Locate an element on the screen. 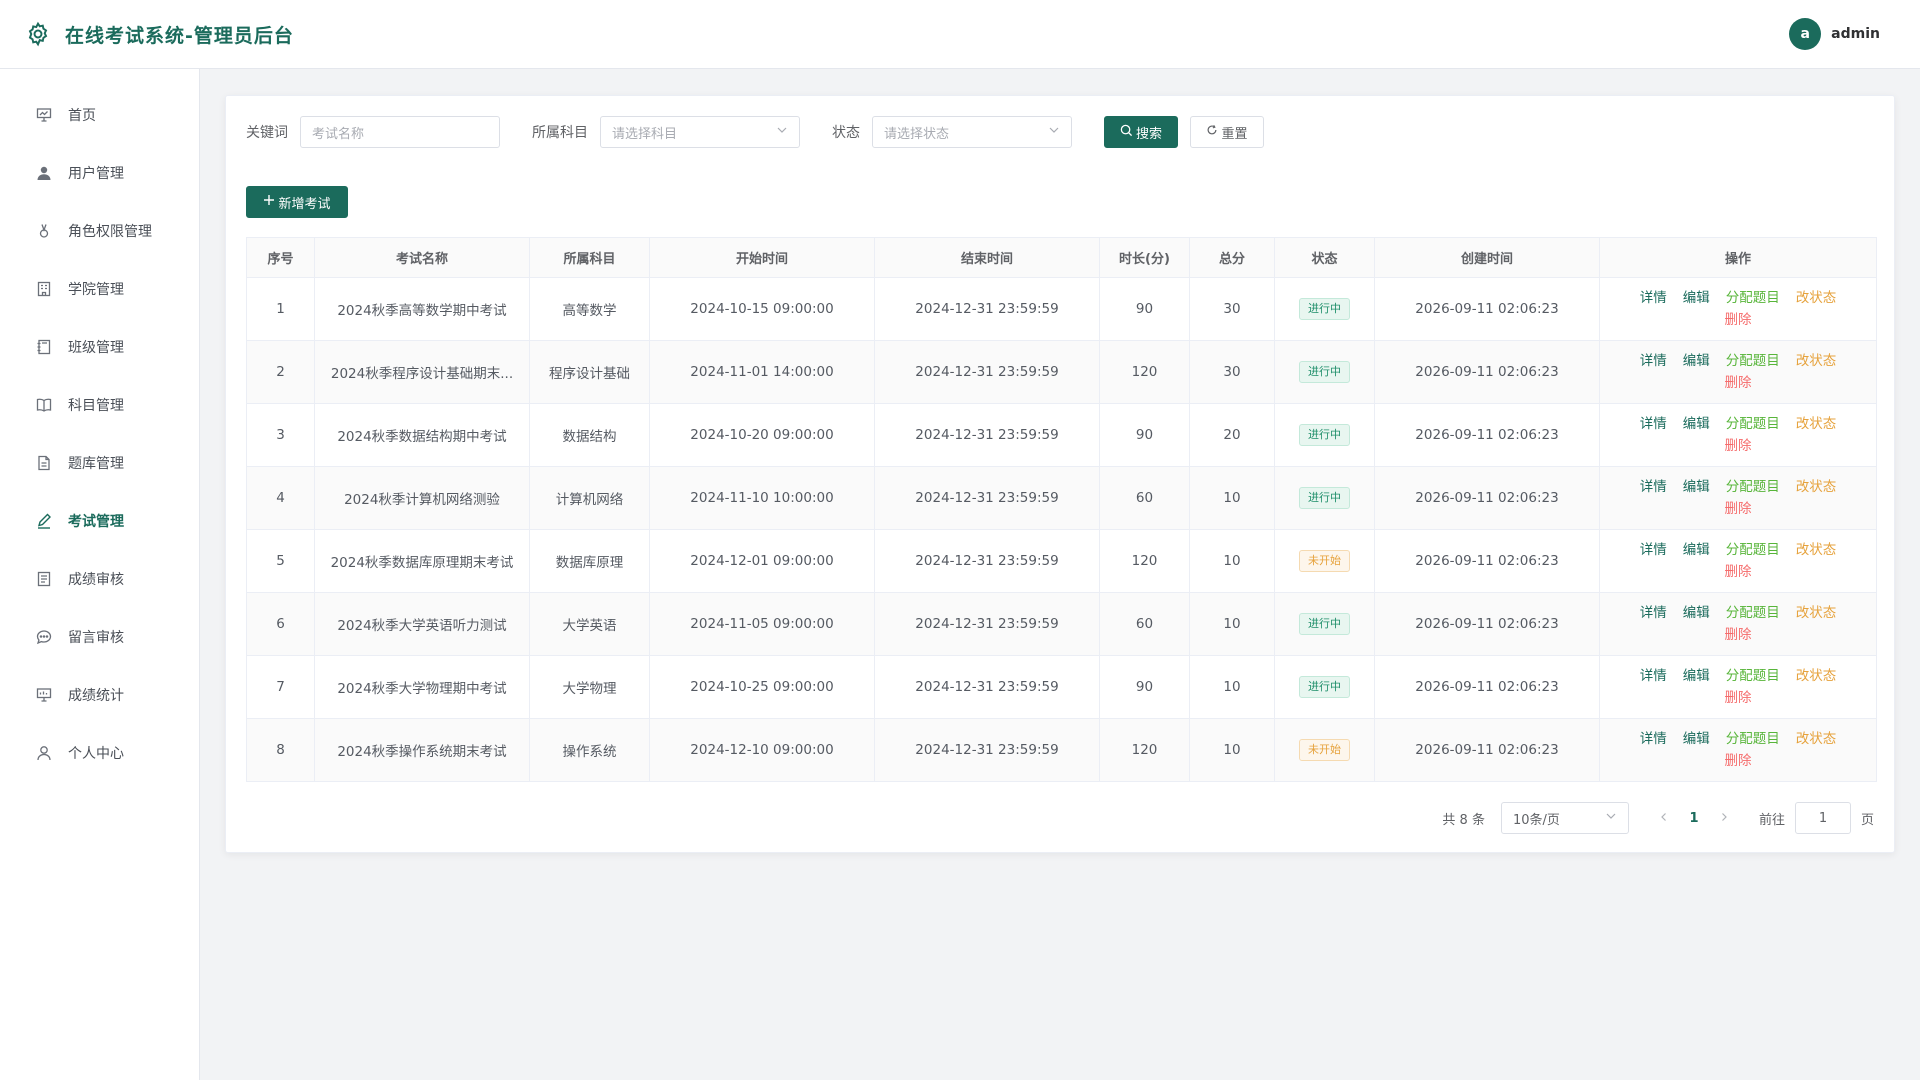 Image resolution: width=1920 pixels, height=1080 pixels. sidebar-item-10: 成绩统计 is located at coordinates (99, 695).